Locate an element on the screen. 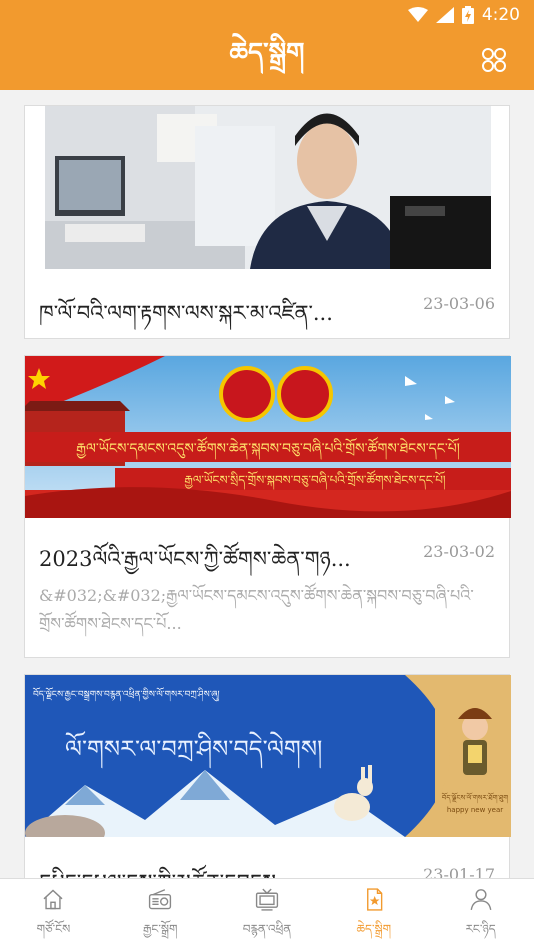 This screenshot has width=534, height=950. tab-home: གཙོ་ངོས is located at coordinates (53, 914).